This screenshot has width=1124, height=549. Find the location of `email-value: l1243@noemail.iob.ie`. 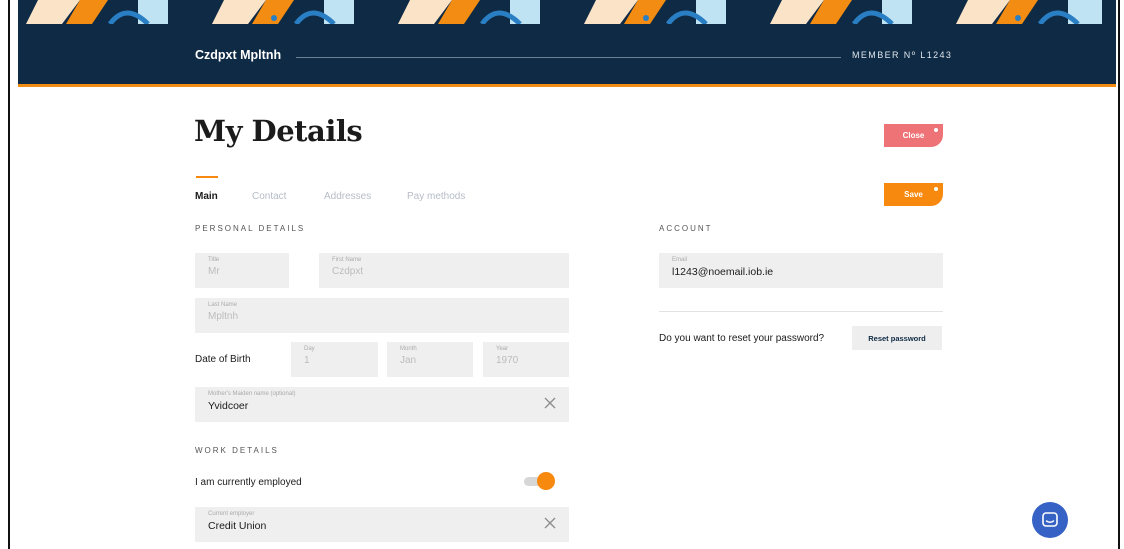

email-value: l1243@noemail.iob.ie is located at coordinates (723, 272).